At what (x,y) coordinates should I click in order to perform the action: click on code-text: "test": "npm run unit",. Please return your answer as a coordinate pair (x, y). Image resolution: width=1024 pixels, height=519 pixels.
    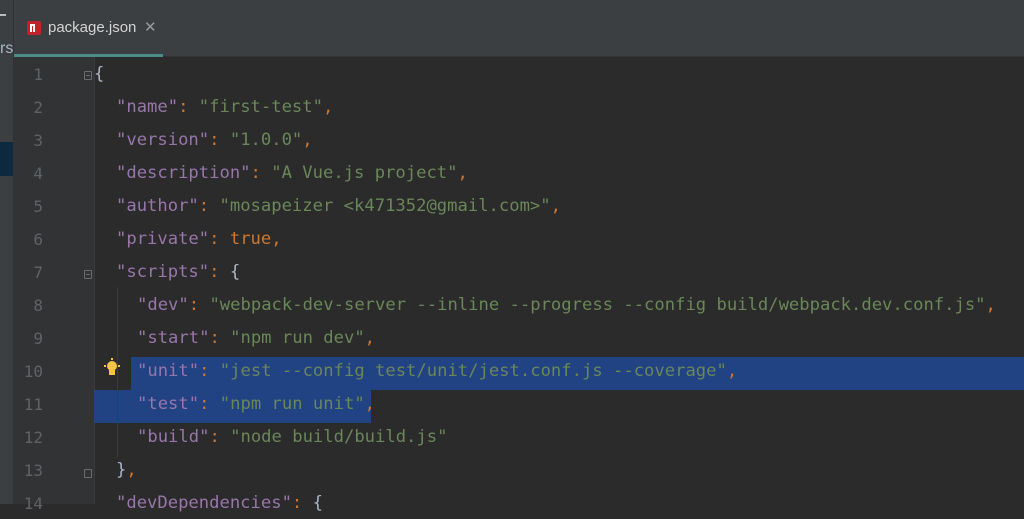
    Looking at the image, I should click on (256, 404).